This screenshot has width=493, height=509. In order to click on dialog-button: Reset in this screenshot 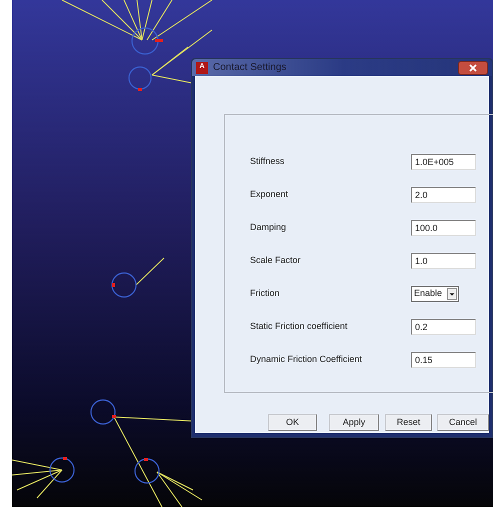, I will do `click(408, 422)`.